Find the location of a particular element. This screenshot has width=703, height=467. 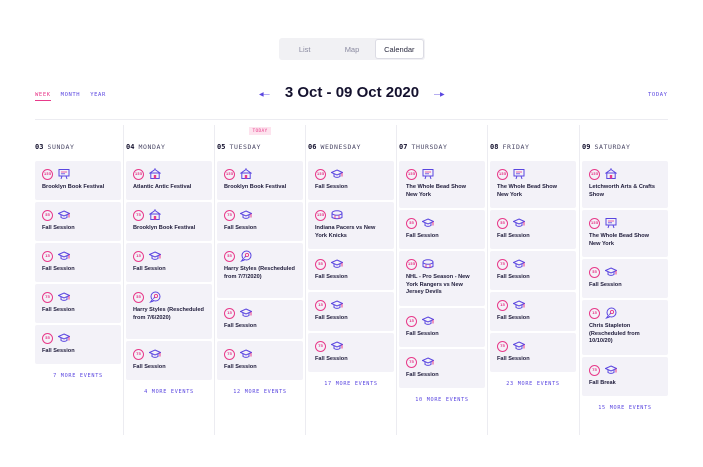

more-events-link: 7 MORE EVENTS is located at coordinates (78, 376).